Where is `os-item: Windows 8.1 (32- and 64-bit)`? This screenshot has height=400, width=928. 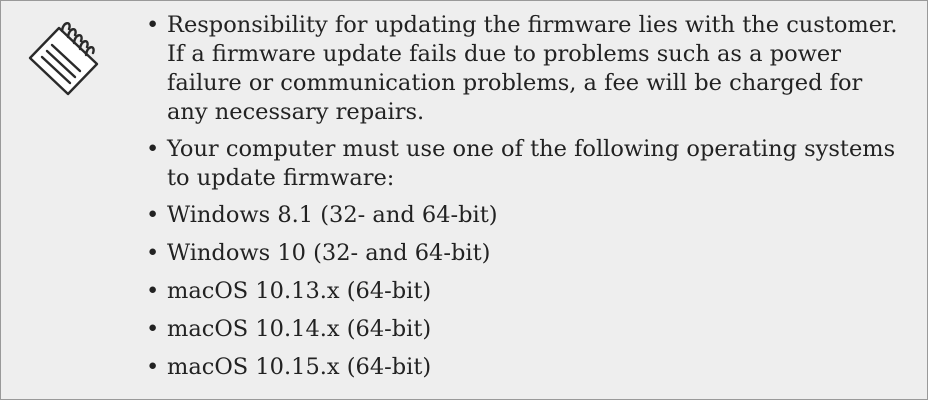 os-item: Windows 8.1 (32- and 64-bit) is located at coordinates (526, 215).